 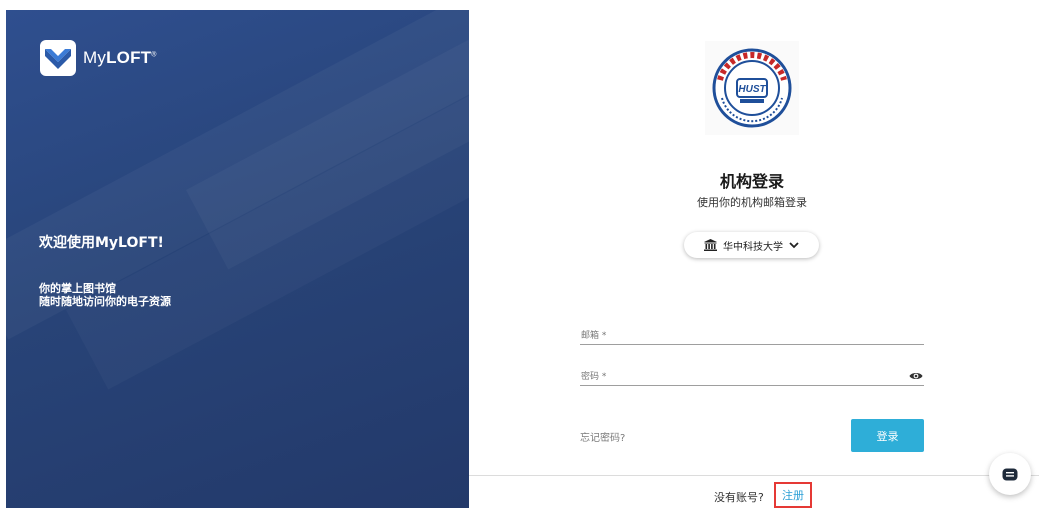 I want to click on register-link: 注册, so click(x=793, y=495).